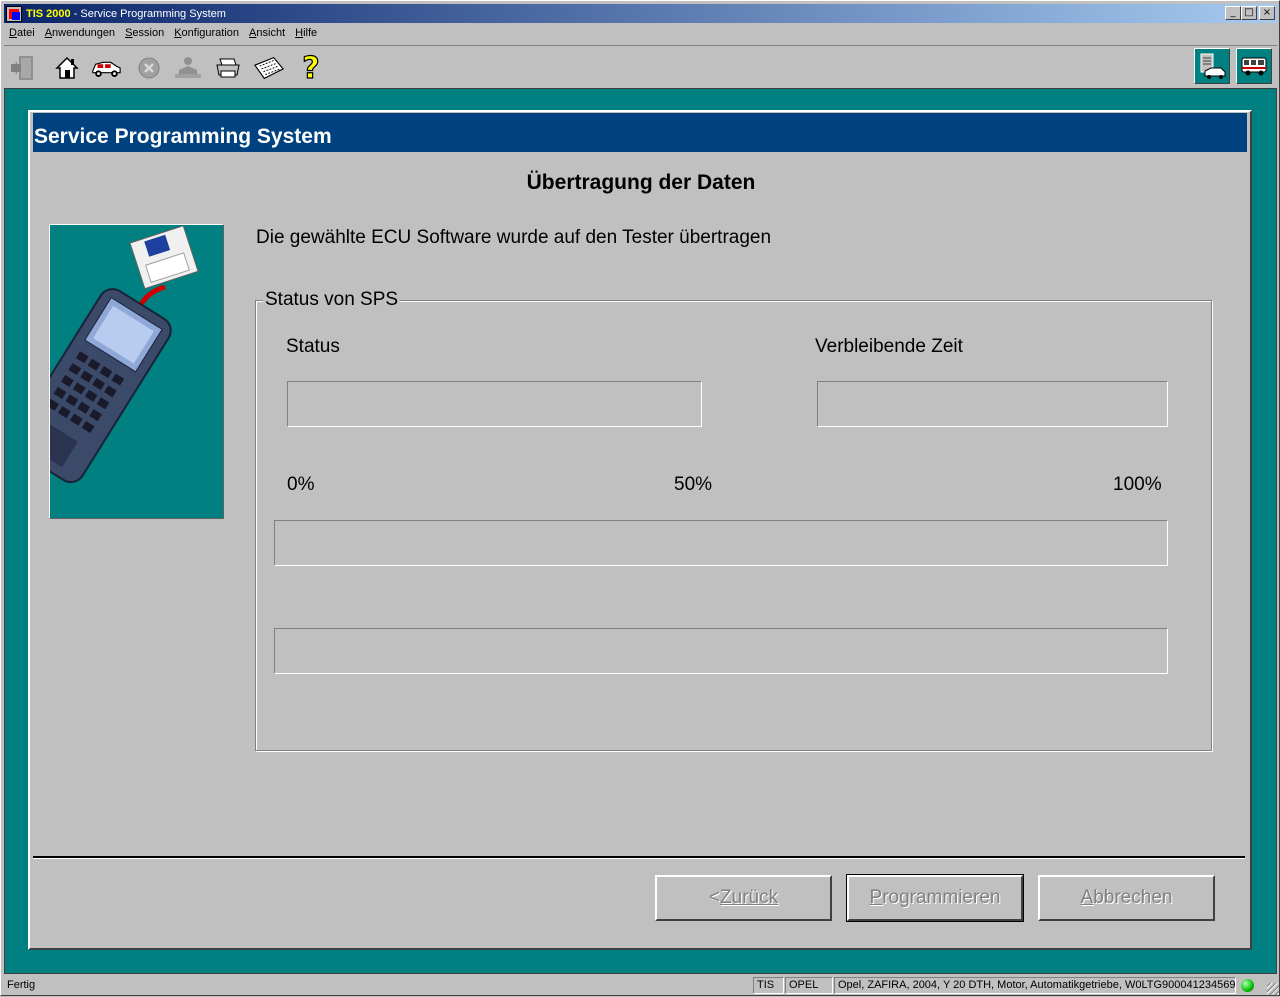 The width and height of the screenshot is (1280, 997). What do you see at coordinates (693, 484) in the screenshot?
I see `progress-50-label: 50%` at bounding box center [693, 484].